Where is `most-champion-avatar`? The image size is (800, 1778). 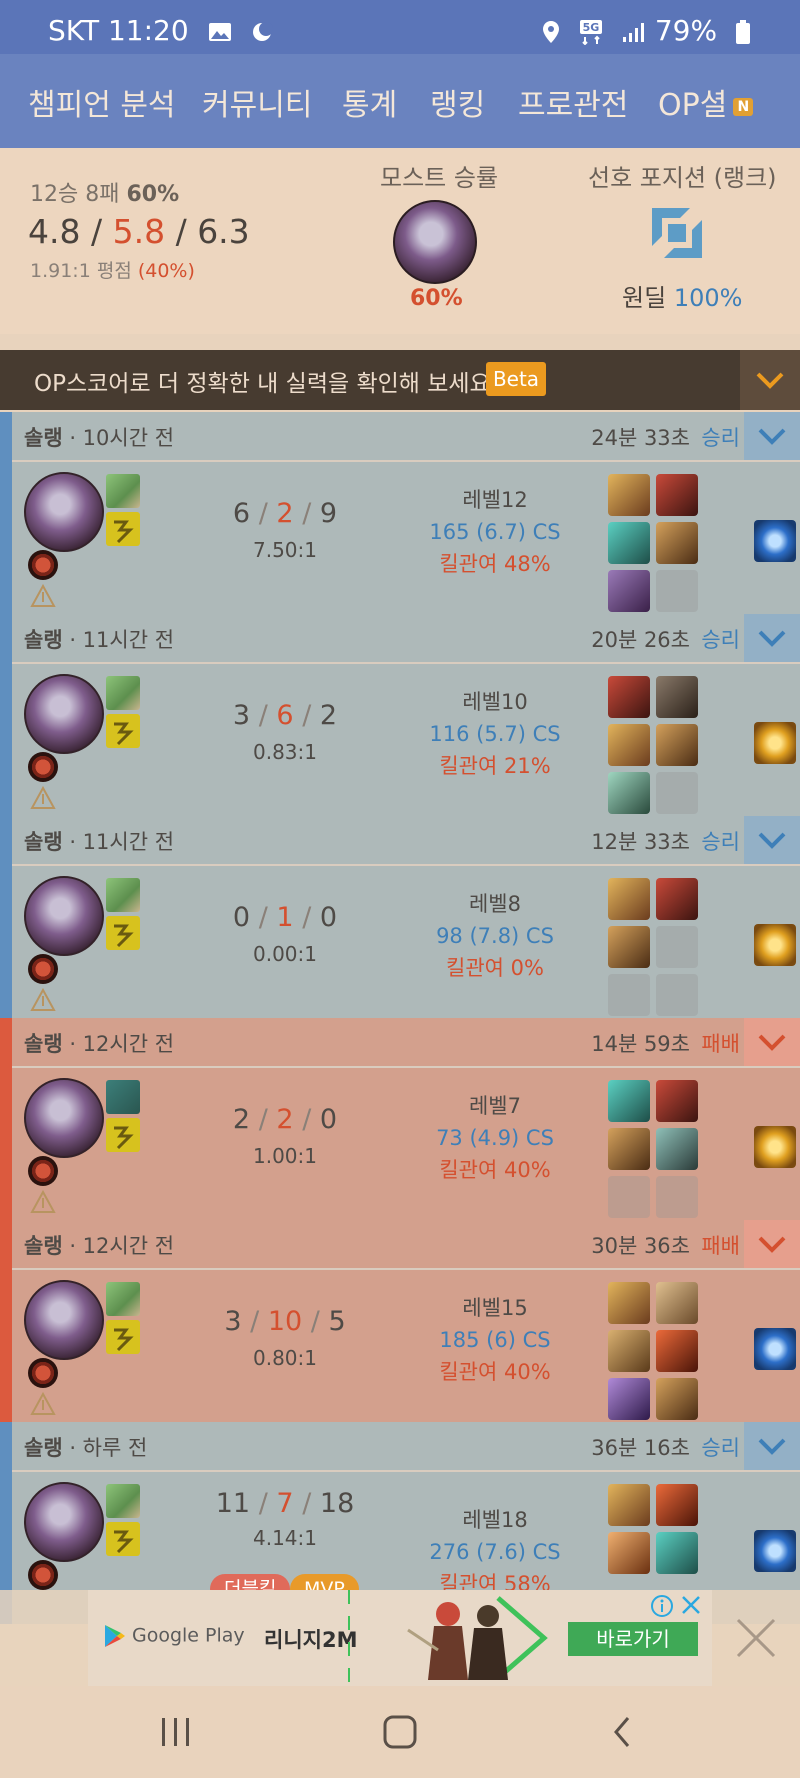
most-champion-avatar is located at coordinates (435, 242).